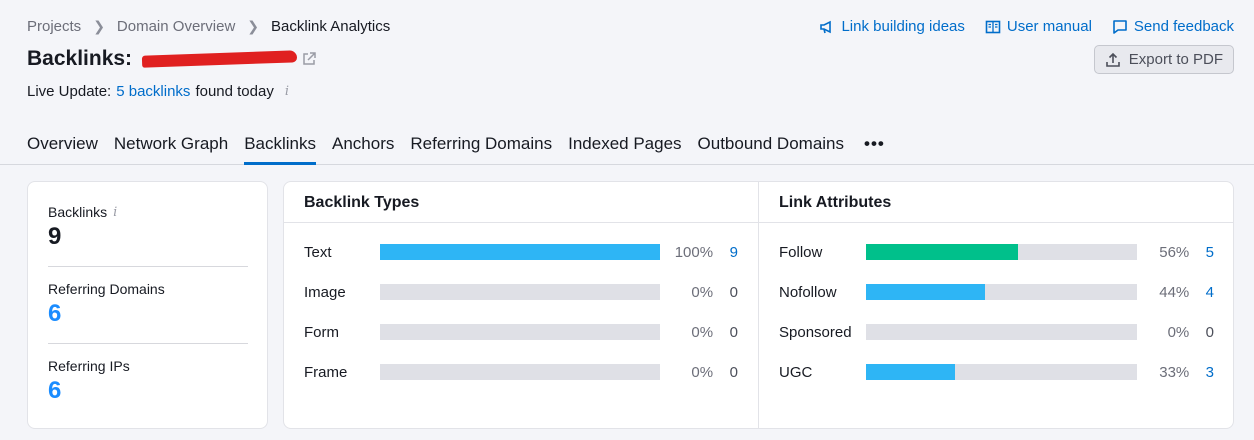  I want to click on live-update: Live Update: 5 backlinks found today i, so click(158, 91).